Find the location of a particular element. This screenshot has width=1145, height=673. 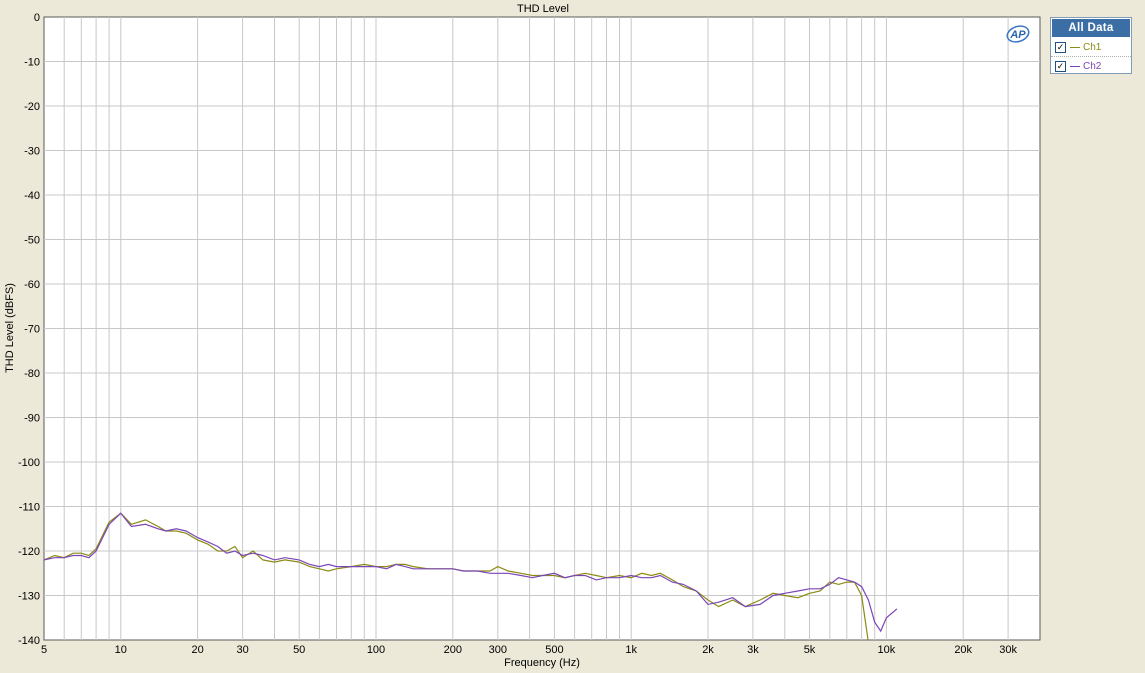

legend-label-ch1: Ch1 is located at coordinates (1092, 47).